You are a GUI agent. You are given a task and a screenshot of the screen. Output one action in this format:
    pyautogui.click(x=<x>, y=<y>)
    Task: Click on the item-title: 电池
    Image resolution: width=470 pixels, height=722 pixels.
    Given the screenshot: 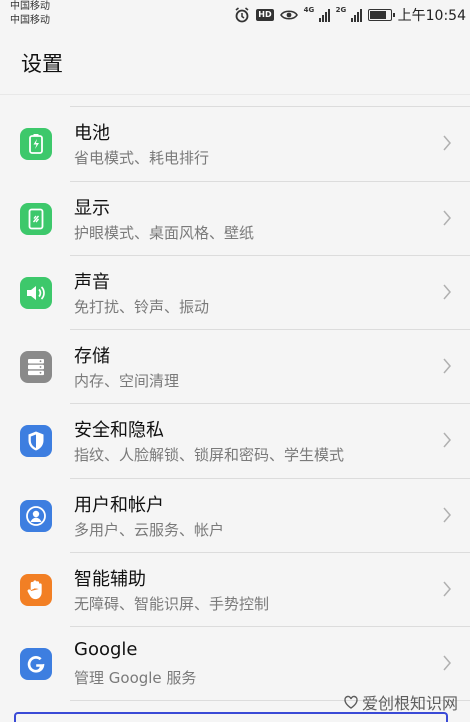 What is the action you would take?
    pyautogui.click(x=92, y=133)
    